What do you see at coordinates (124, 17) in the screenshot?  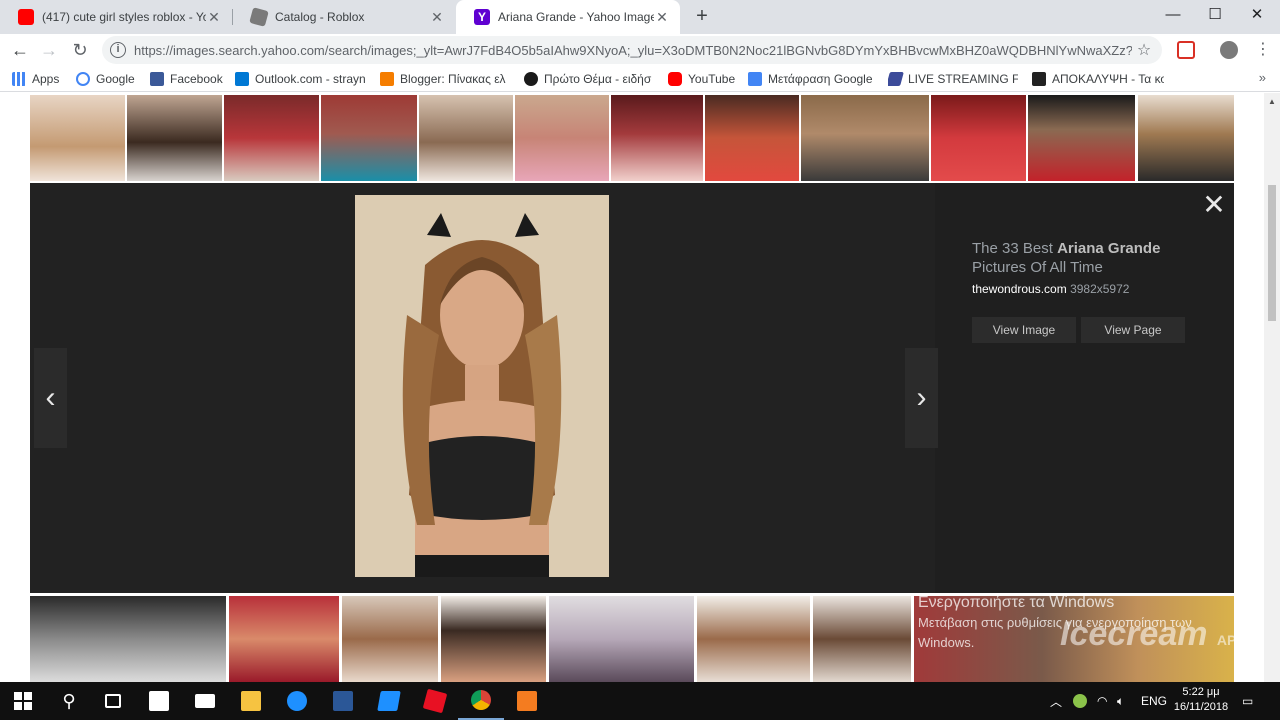 I see `tab-title: (417) cute girl styles roblox - You` at bounding box center [124, 17].